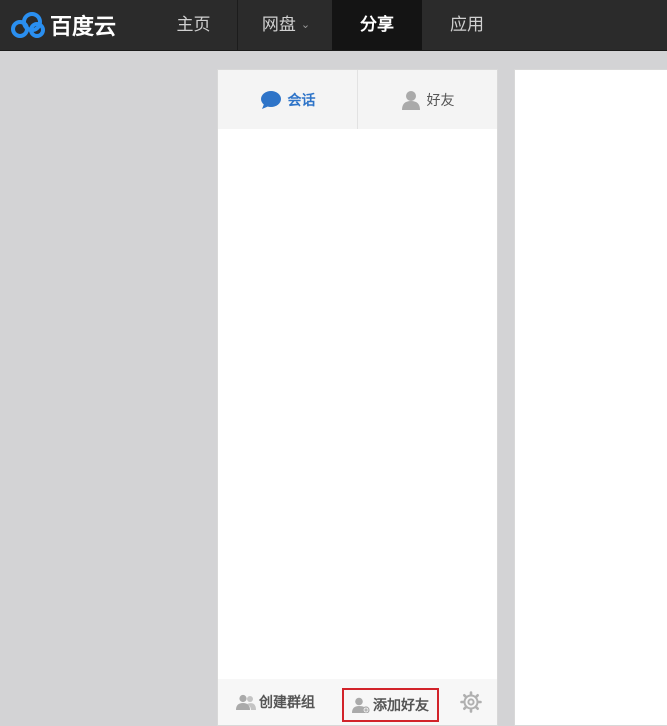  I want to click on create-group-button: 创建群组, so click(275, 702).